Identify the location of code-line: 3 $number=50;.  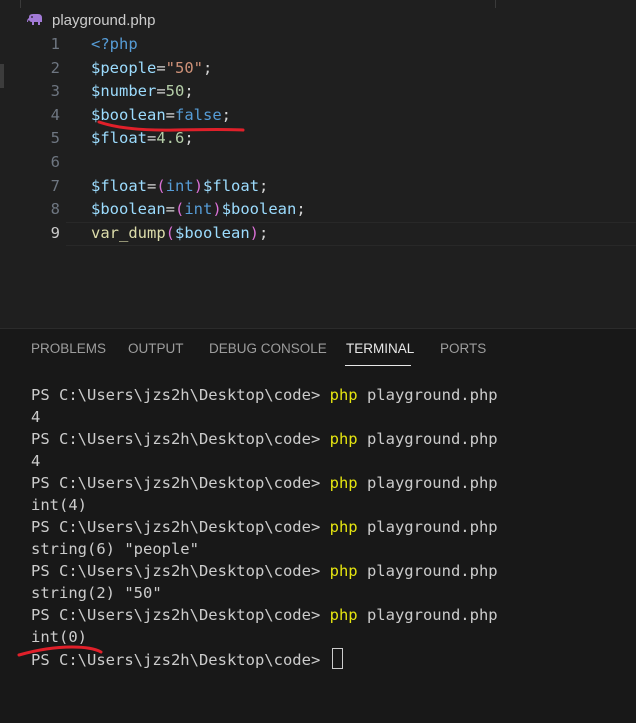
(318, 91).